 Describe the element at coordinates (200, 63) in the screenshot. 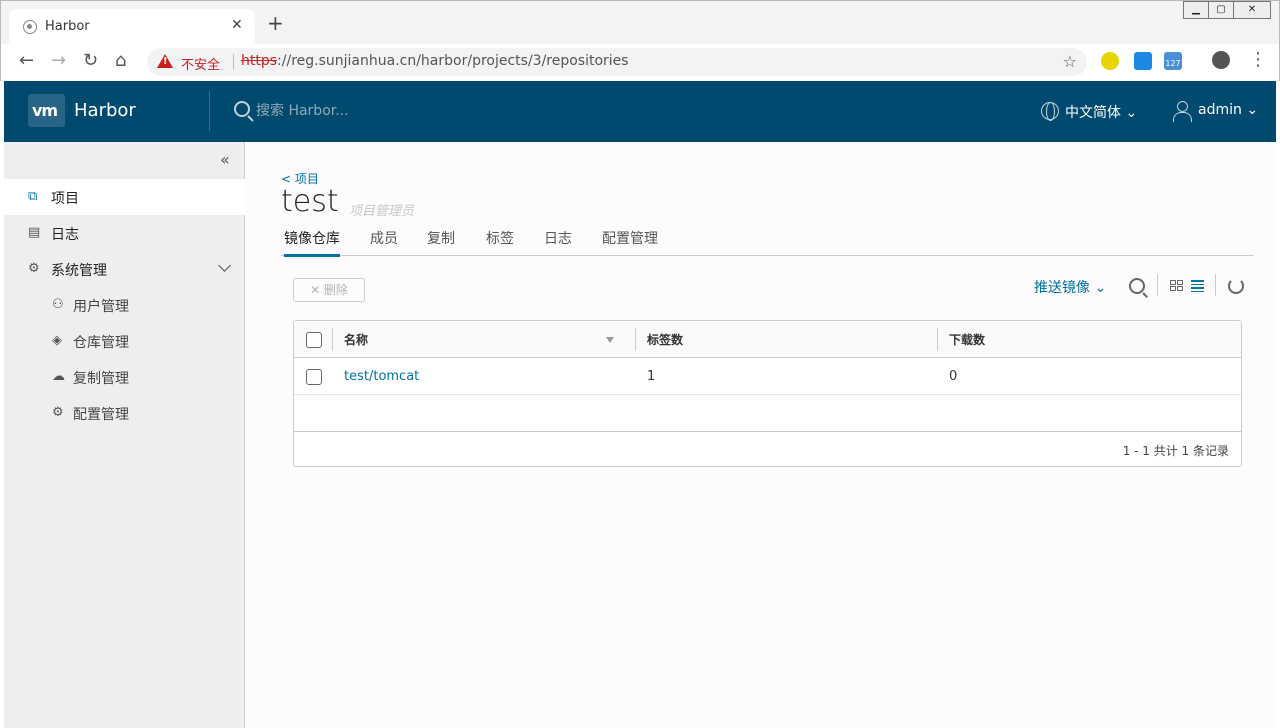

I see `security-label: 不安全` at that location.